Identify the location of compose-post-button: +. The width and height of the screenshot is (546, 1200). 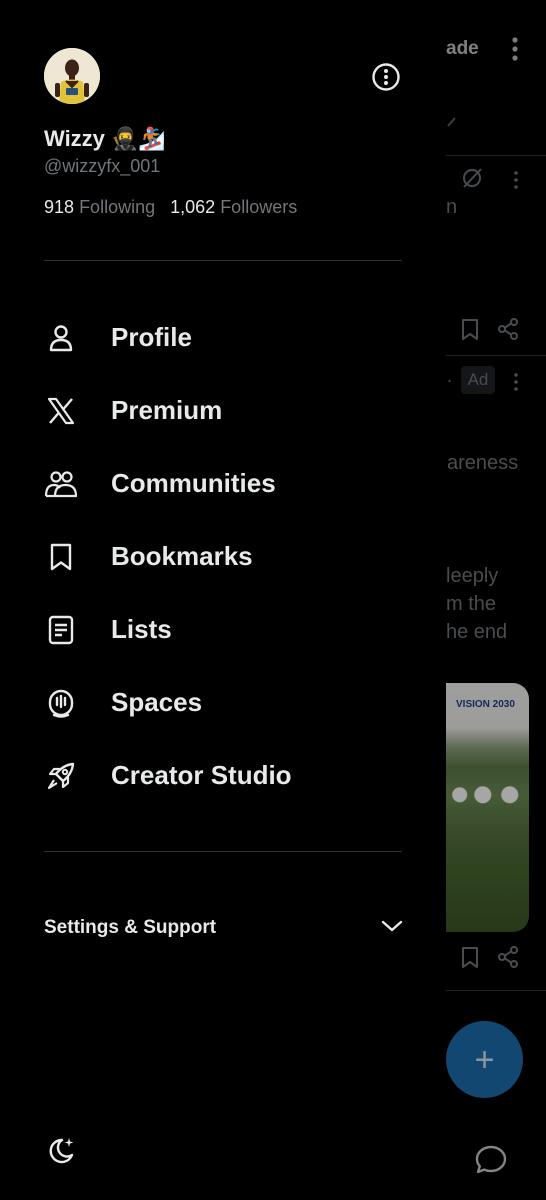
(484, 1059).